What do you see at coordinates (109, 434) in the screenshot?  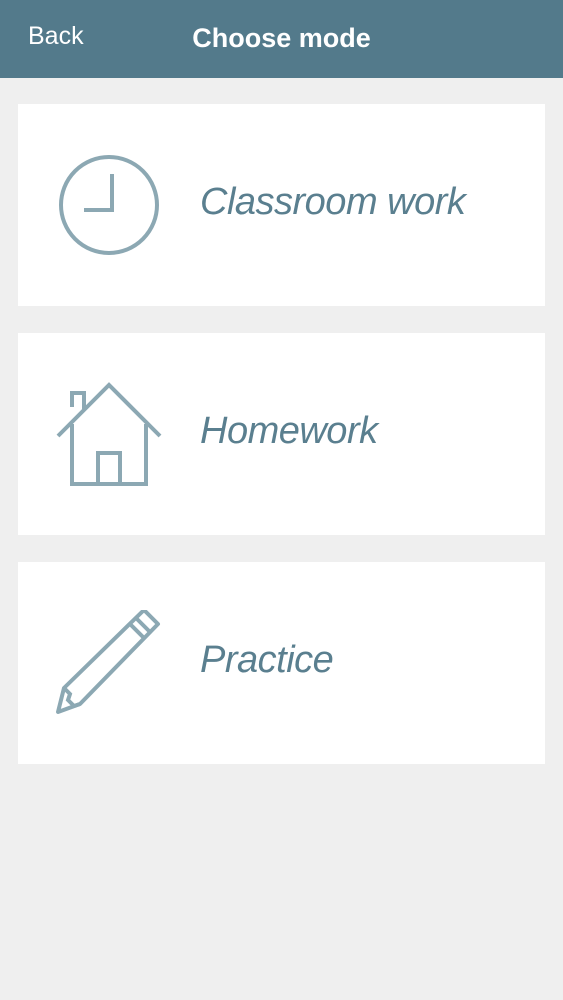 I see `house-icon` at bounding box center [109, 434].